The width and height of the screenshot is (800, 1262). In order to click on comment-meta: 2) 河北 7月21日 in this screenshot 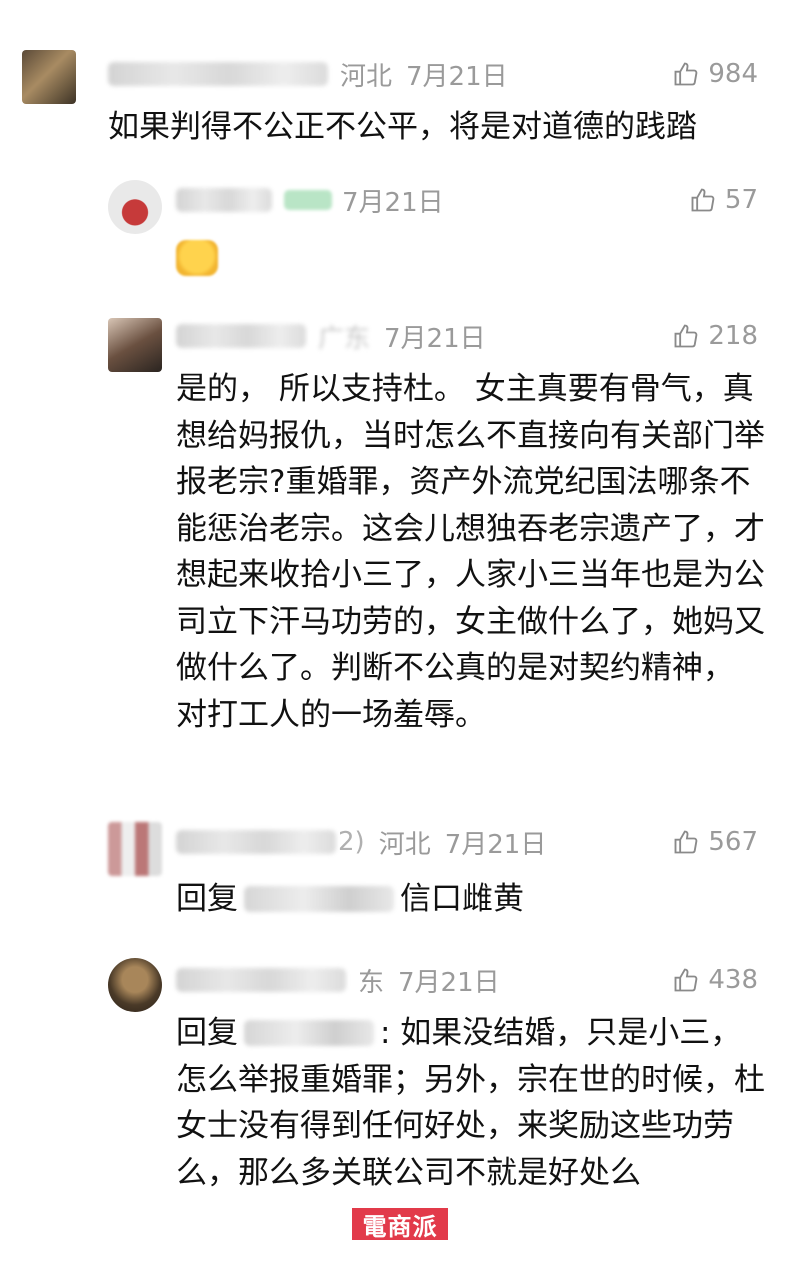, I will do `click(361, 842)`.